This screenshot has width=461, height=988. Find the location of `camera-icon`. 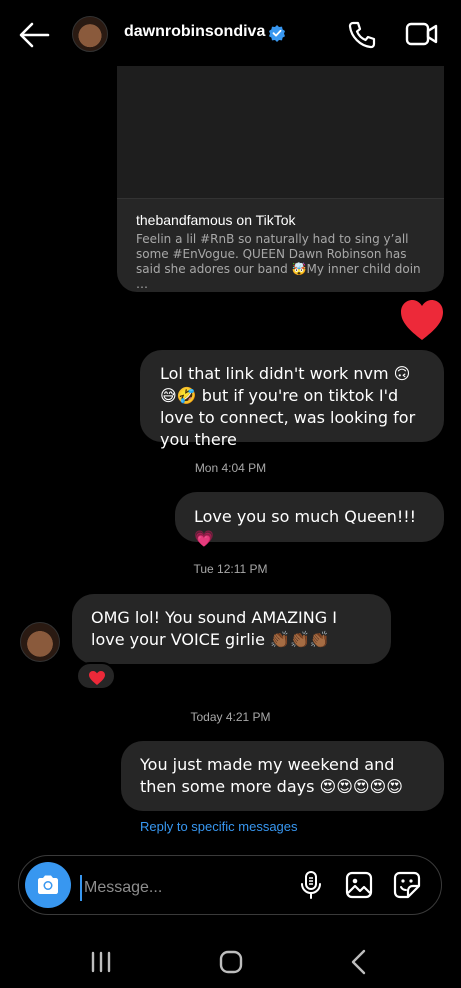

camera-icon is located at coordinates (48, 884).